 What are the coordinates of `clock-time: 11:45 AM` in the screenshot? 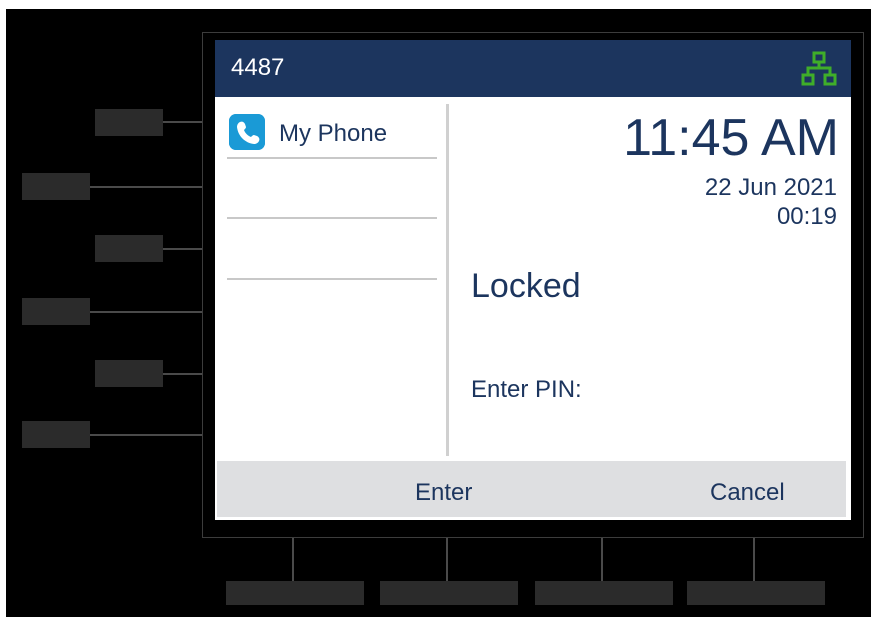 It's located at (731, 138).